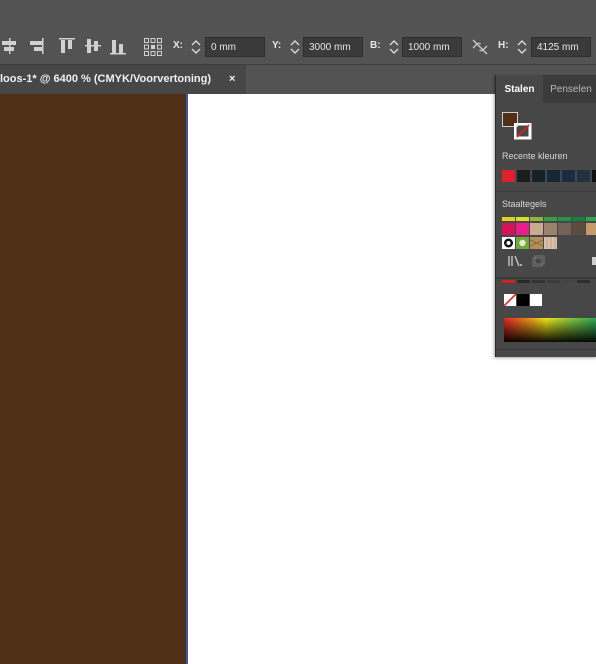 The image size is (596, 664). Describe the element at coordinates (105, 79) in the screenshot. I see `document-tab-title: loos-1* @ 6400 % (CMYK/Voorvertoning)` at that location.